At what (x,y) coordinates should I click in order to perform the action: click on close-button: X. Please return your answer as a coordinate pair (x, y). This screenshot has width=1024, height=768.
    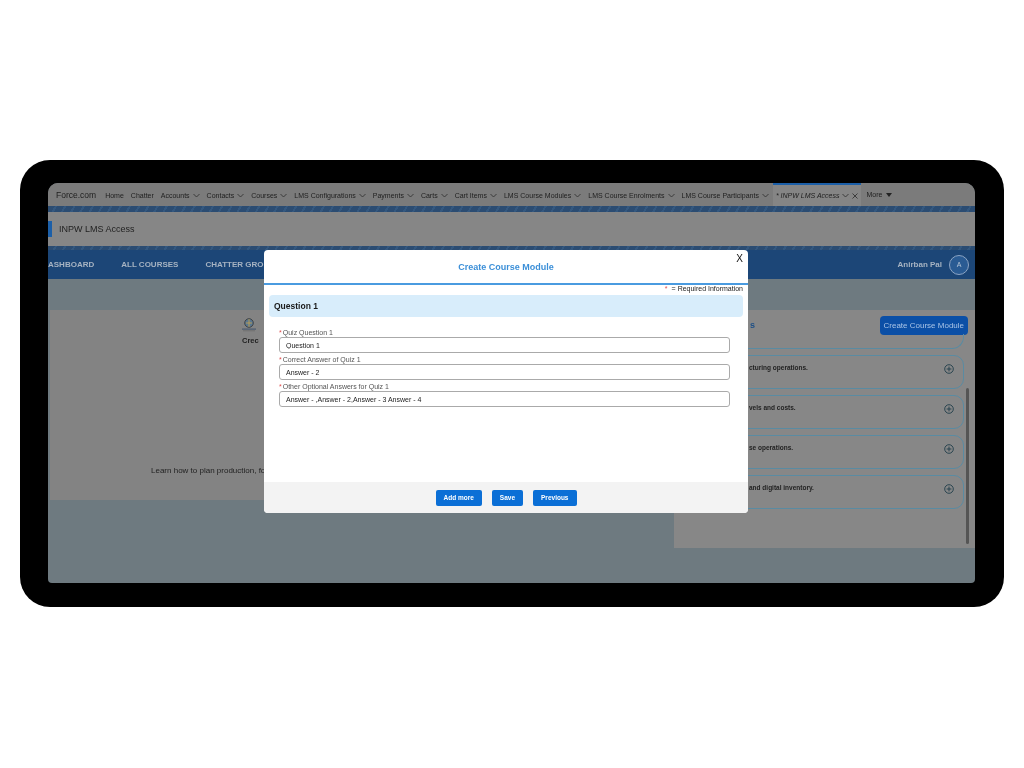
    Looking at the image, I should click on (739, 258).